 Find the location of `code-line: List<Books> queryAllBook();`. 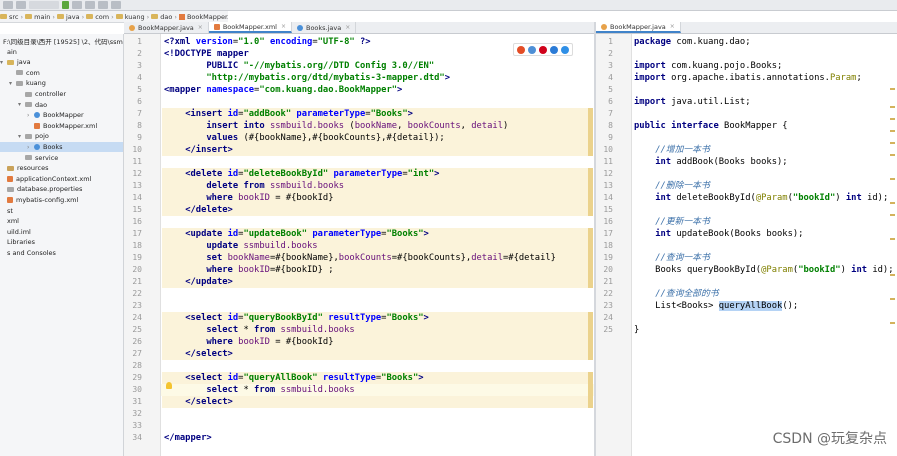

code-line: List<Books> queryAllBook(); is located at coordinates (716, 306).